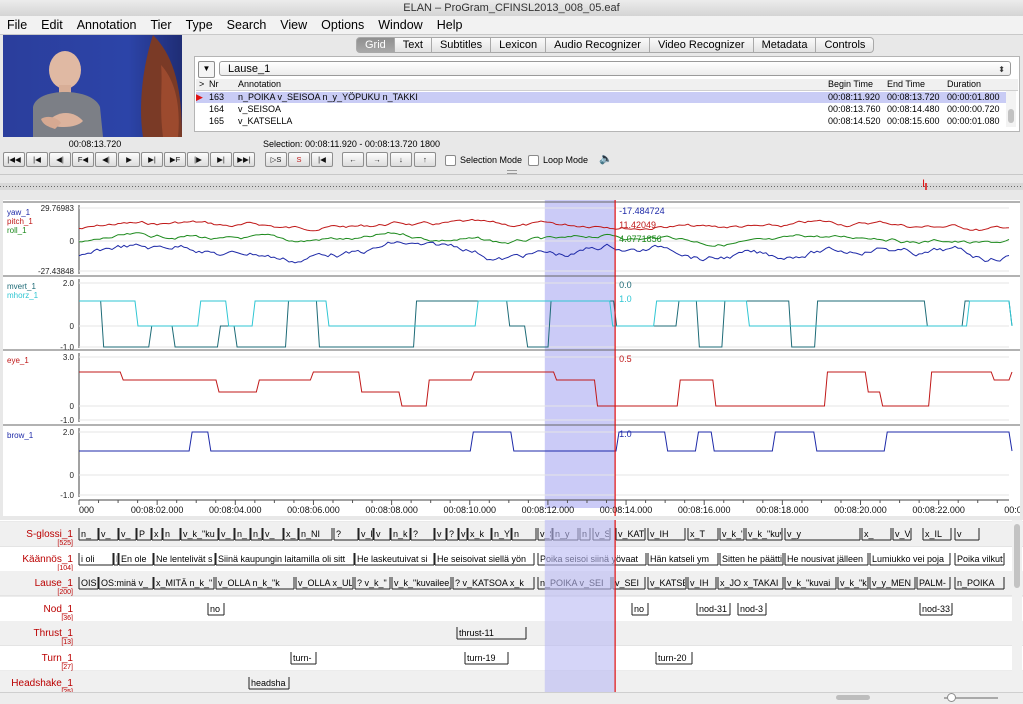 The image size is (1023, 704). What do you see at coordinates (92, 86) in the screenshot?
I see `video-viewer` at bounding box center [92, 86].